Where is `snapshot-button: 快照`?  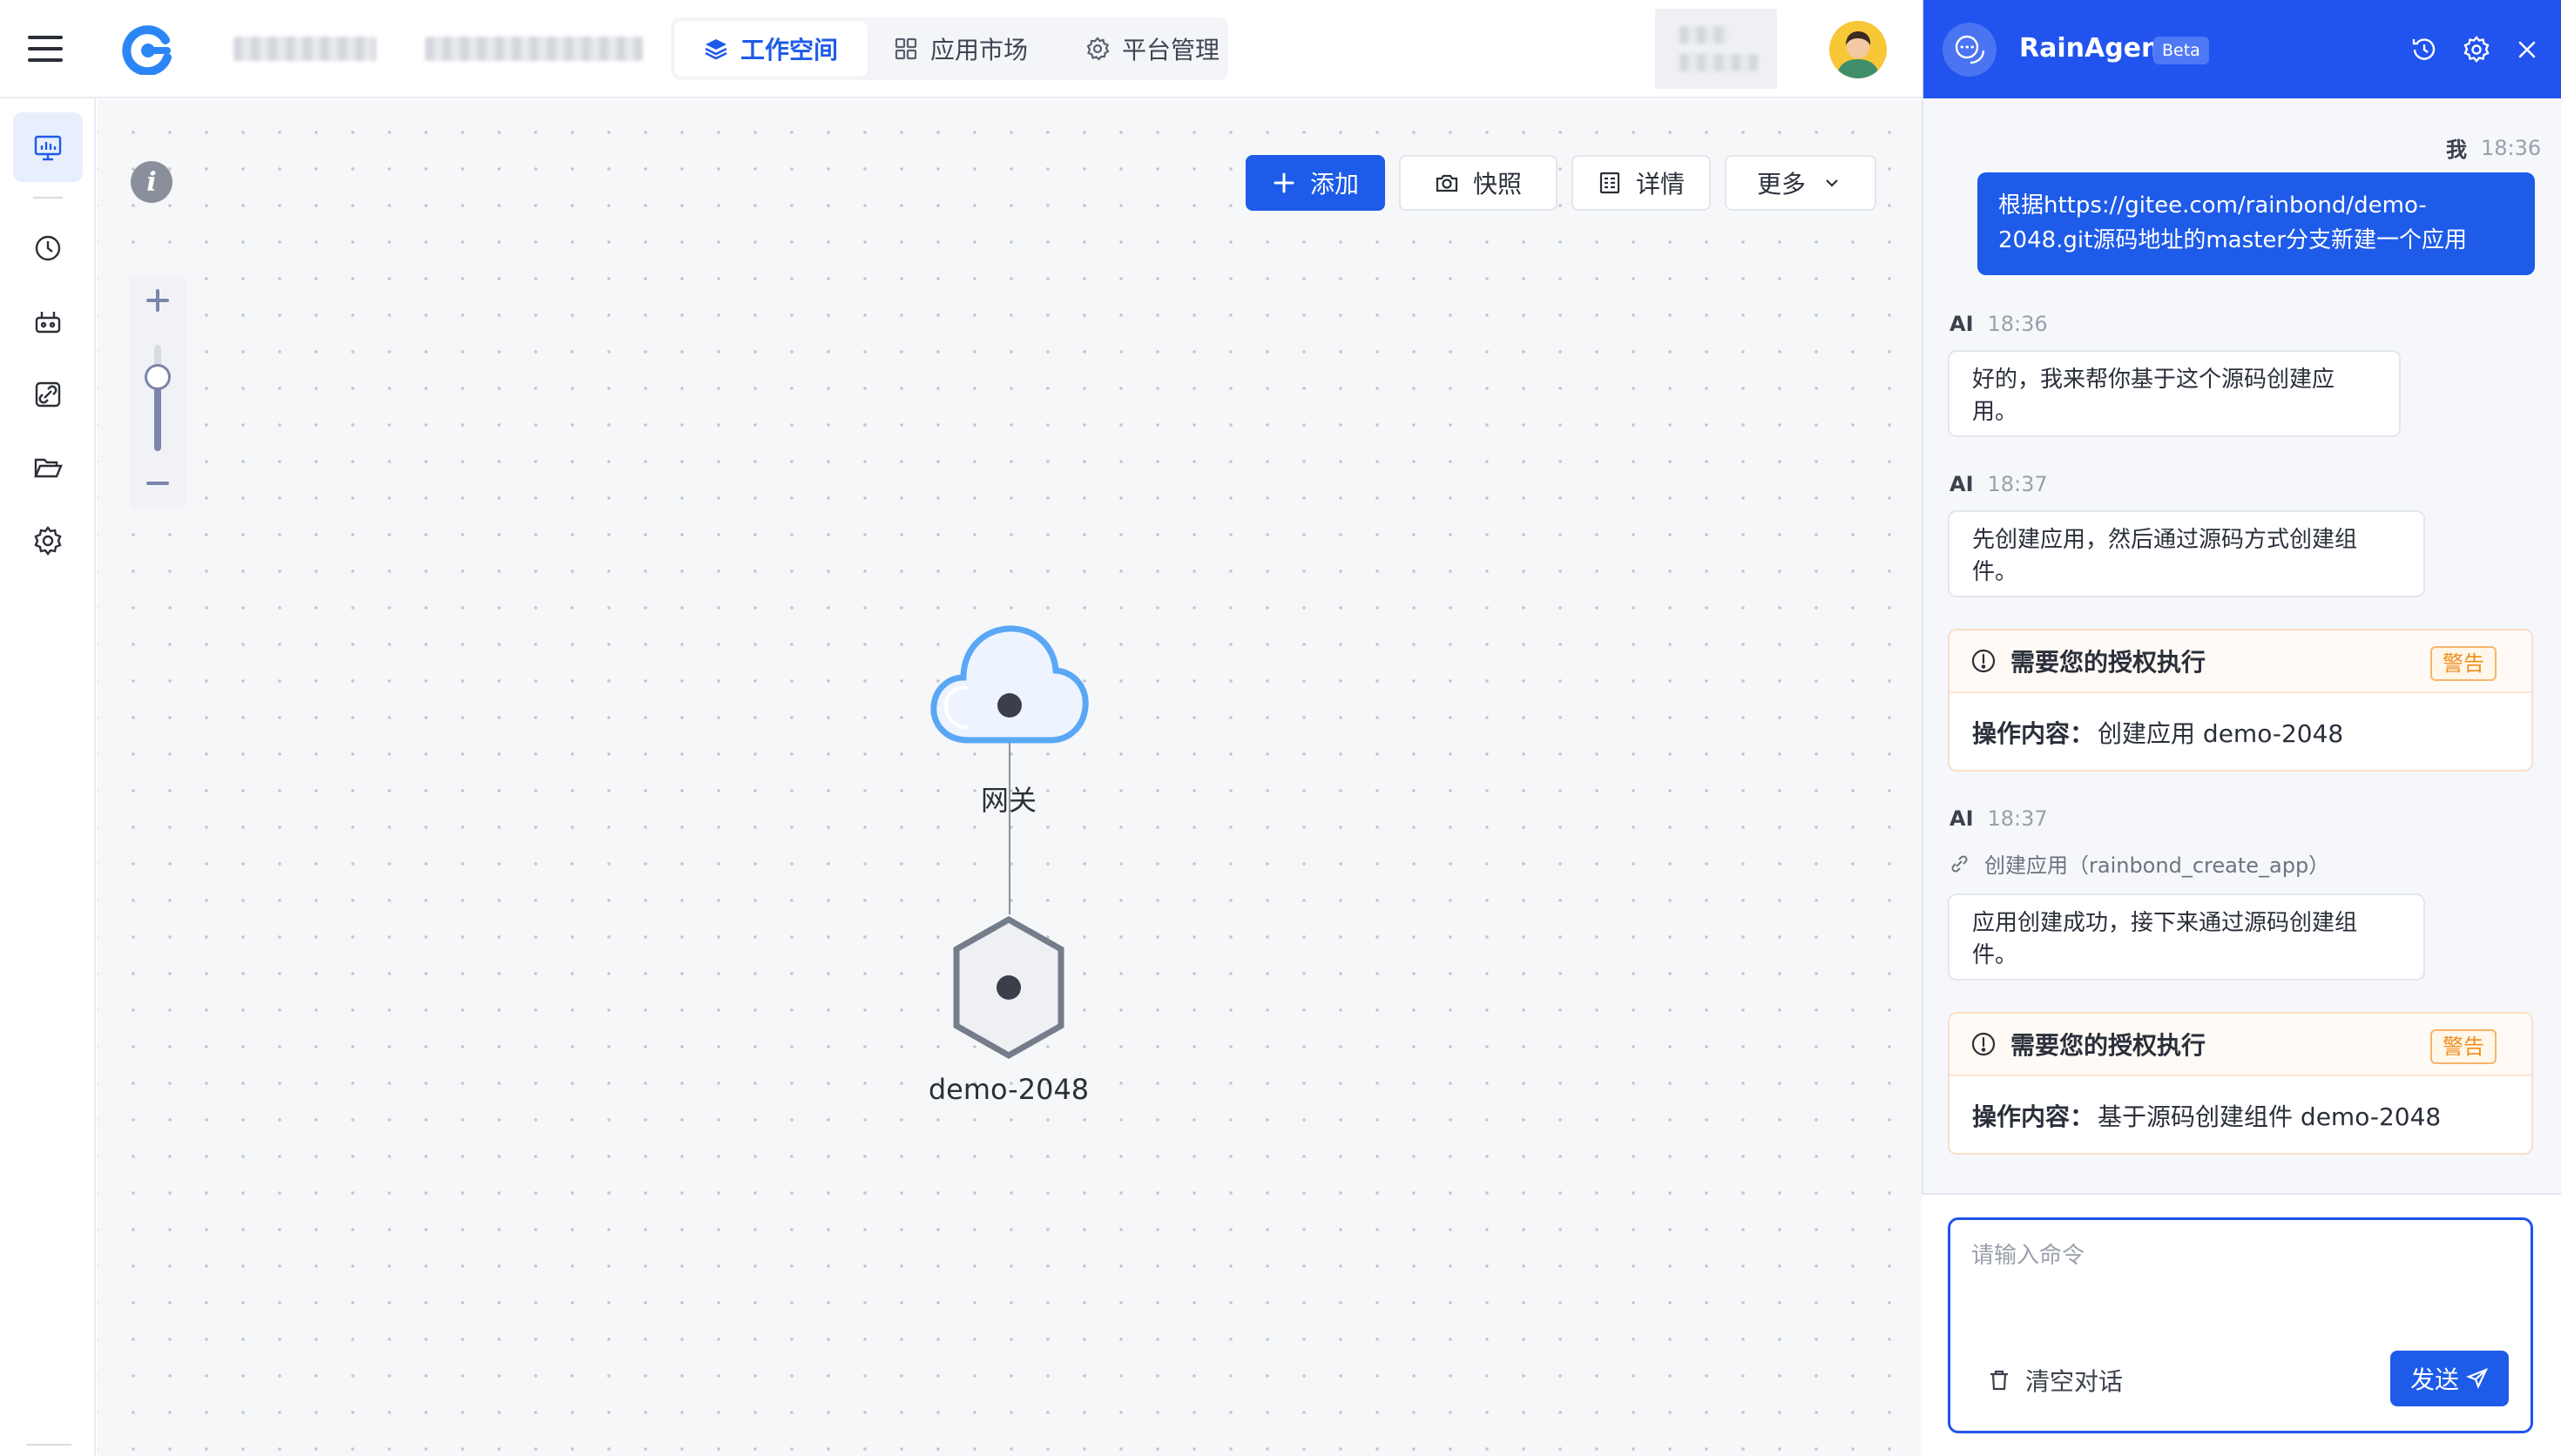
snapshot-button: 快照 is located at coordinates (1478, 183).